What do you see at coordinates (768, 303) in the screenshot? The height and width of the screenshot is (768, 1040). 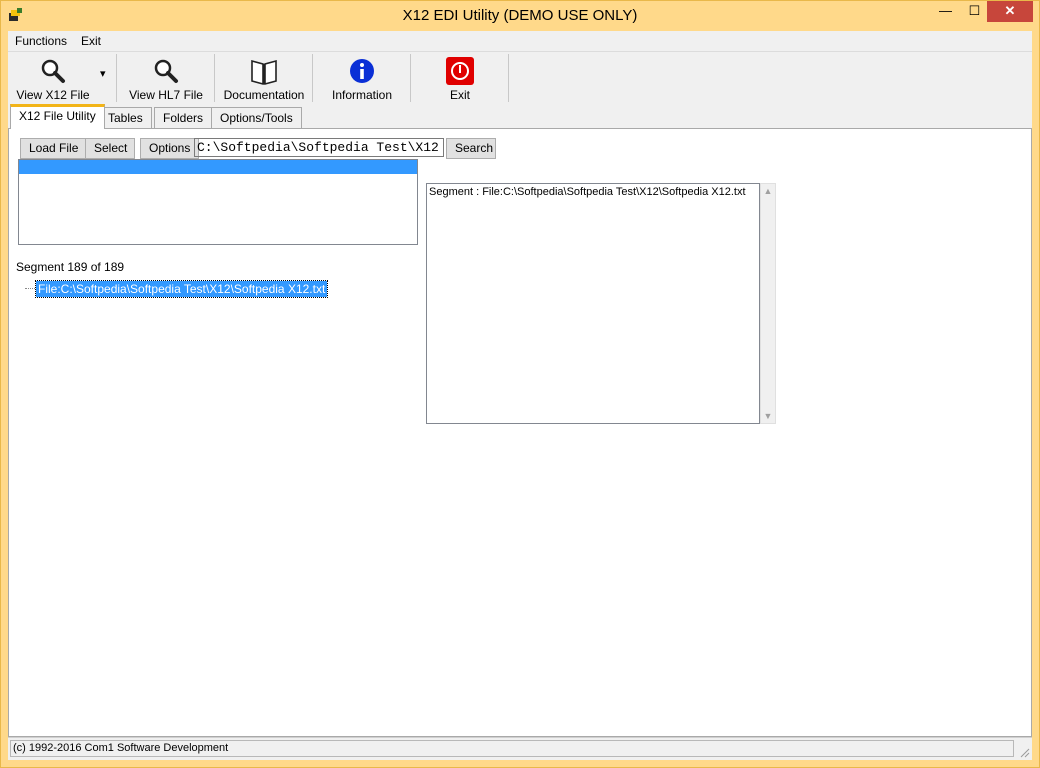 I see `detail-scrollbar: ▲ ▼` at bounding box center [768, 303].